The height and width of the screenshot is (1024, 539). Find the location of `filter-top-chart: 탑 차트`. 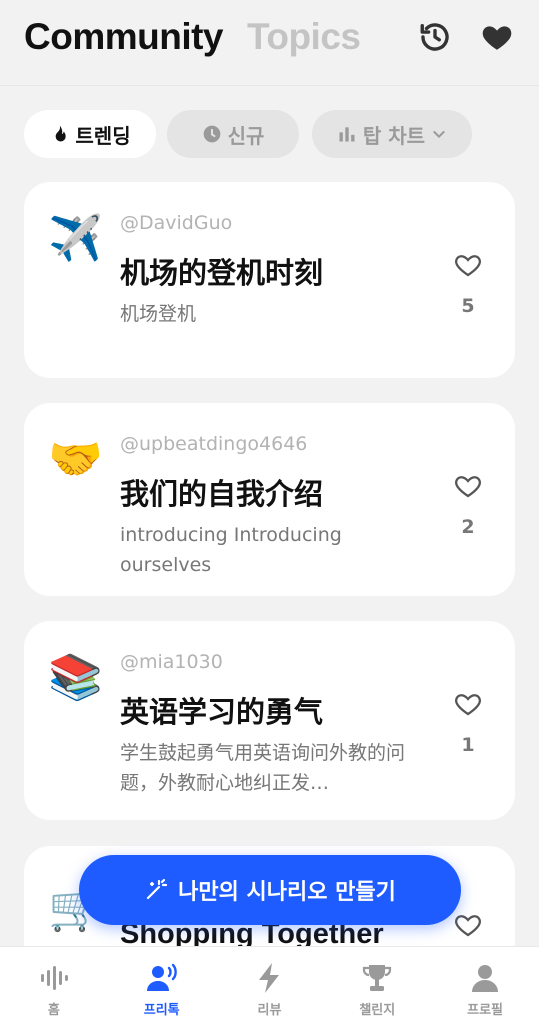

filter-top-chart: 탑 차트 is located at coordinates (392, 134).